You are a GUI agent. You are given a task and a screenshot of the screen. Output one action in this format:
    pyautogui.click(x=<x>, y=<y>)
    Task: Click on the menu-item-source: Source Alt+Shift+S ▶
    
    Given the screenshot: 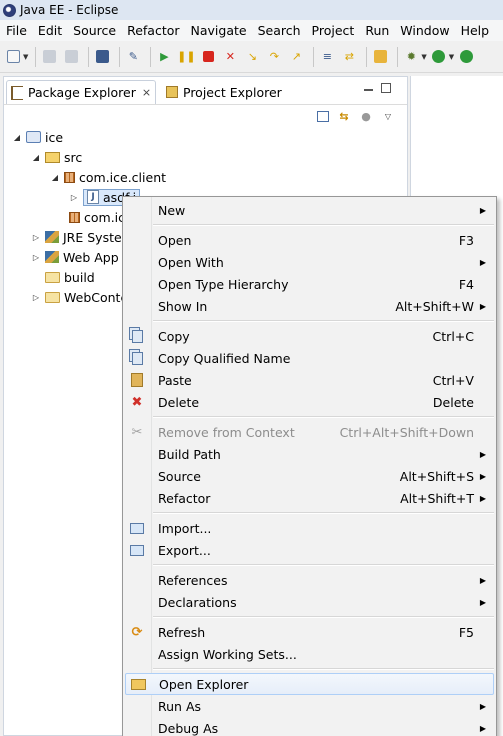 What is the action you would take?
    pyautogui.click(x=309, y=476)
    